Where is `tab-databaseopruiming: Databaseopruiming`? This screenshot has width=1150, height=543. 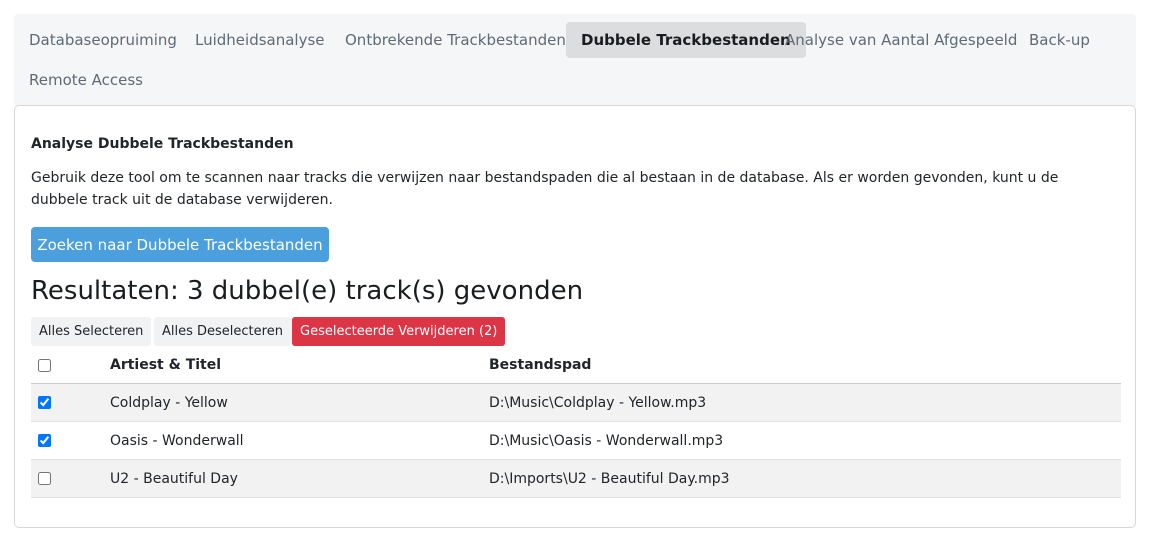 tab-databaseopruiming: Databaseopruiming is located at coordinates (103, 40).